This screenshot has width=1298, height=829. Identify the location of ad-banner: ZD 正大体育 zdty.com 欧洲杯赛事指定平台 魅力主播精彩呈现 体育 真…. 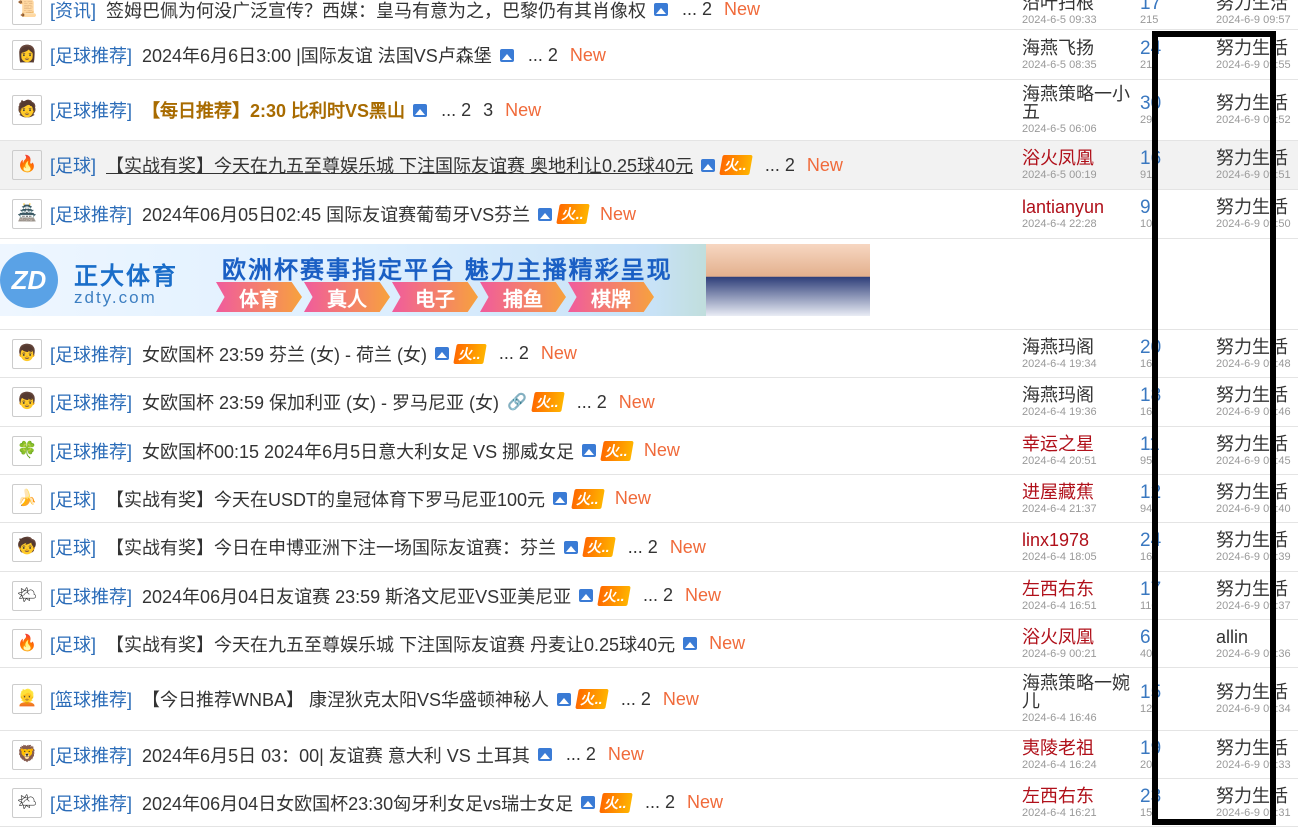
(435, 280).